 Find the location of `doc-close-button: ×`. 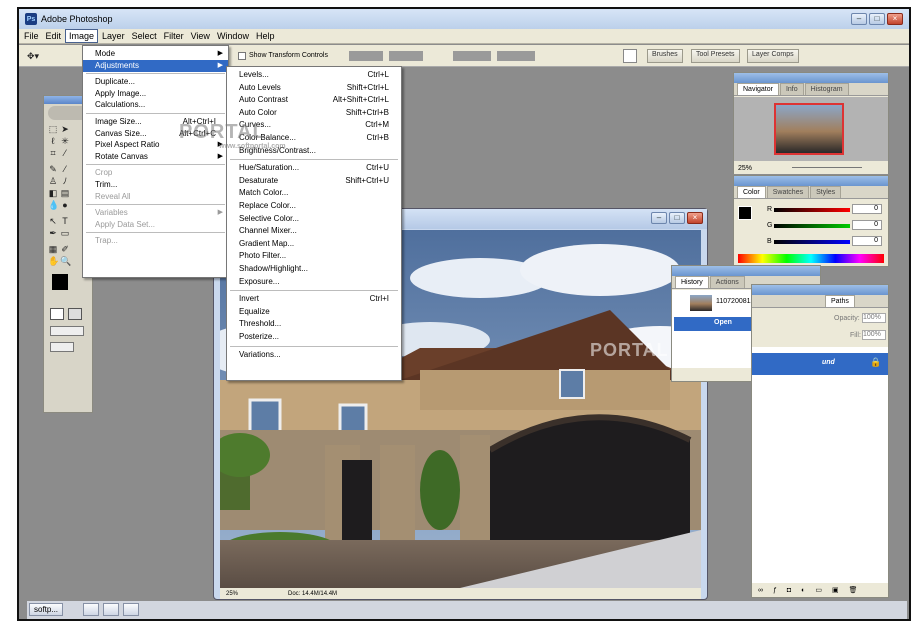

doc-close-button: × is located at coordinates (695, 218).